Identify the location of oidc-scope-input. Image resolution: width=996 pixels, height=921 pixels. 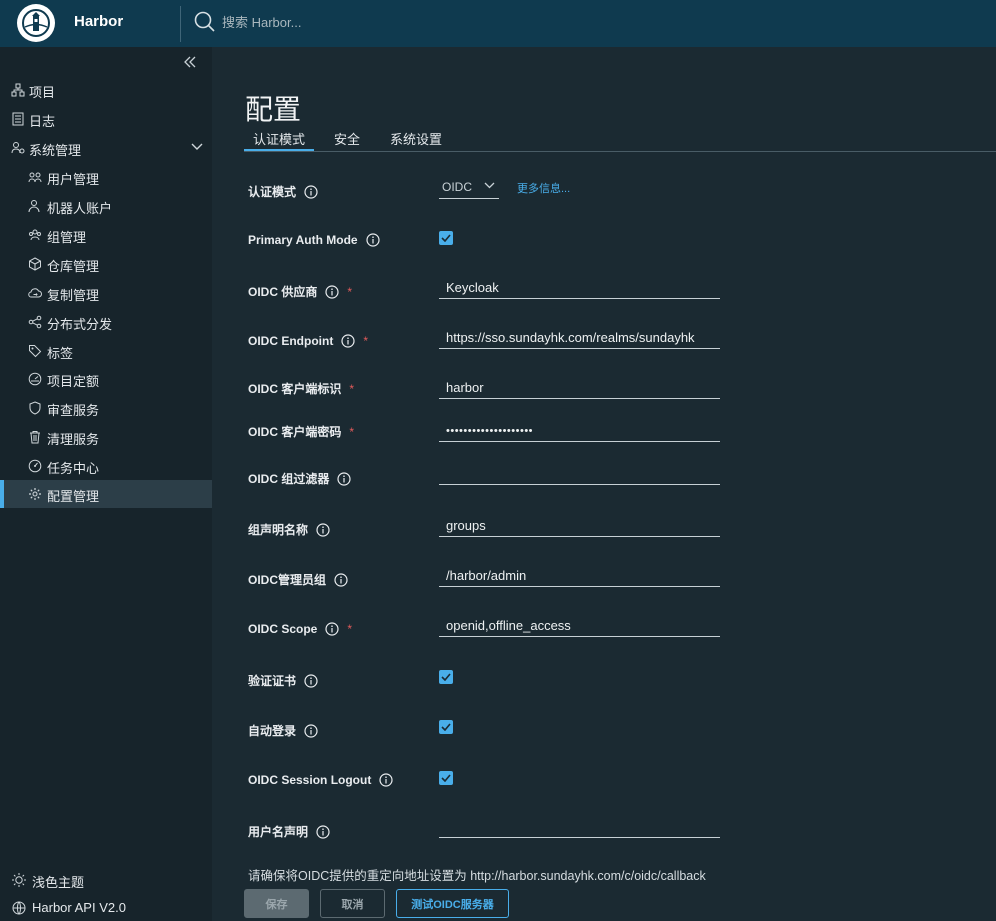
(579, 626).